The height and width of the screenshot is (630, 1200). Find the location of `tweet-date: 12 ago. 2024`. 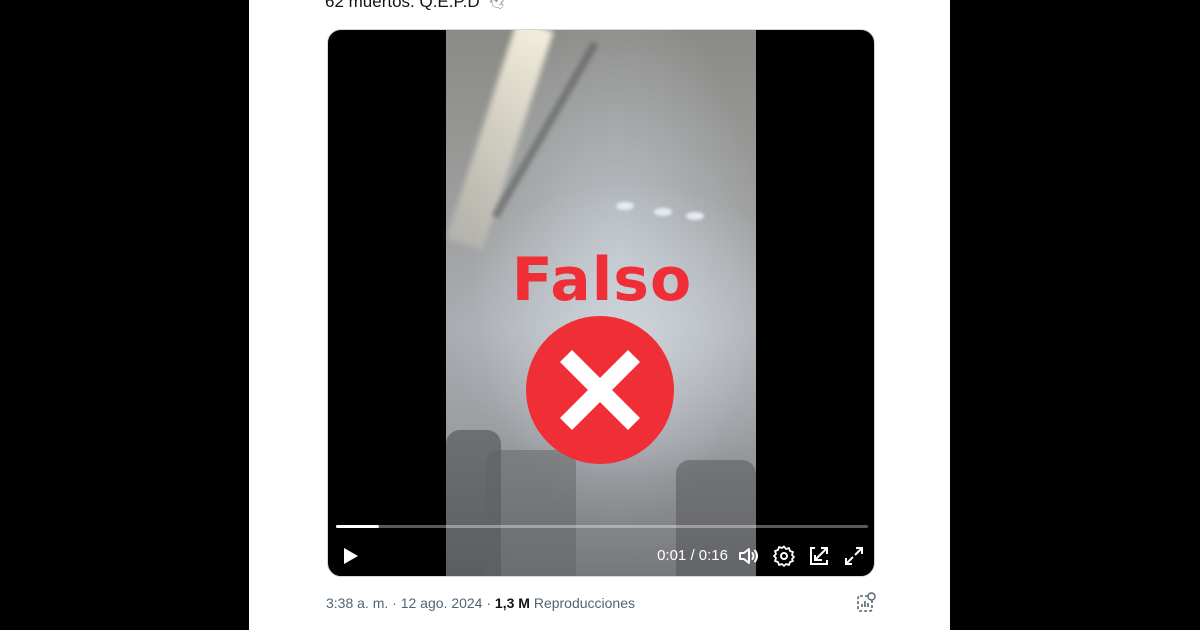

tweet-date: 12 ago. 2024 is located at coordinates (442, 603).